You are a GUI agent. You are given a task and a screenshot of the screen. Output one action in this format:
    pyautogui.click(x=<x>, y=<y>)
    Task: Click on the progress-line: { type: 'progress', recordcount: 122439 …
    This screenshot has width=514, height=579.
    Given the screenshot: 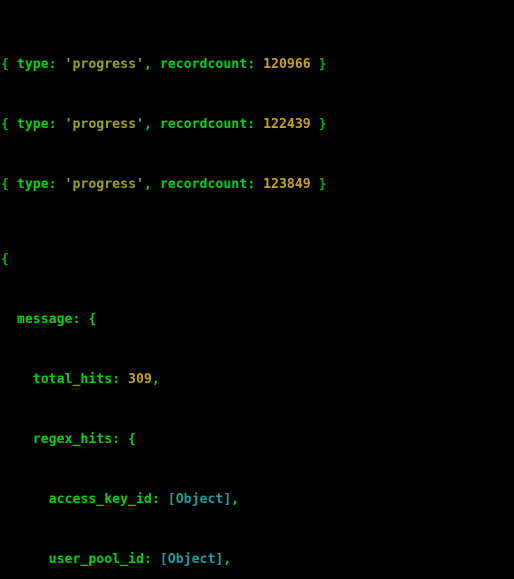 What is the action you would take?
    pyautogui.click(x=257, y=124)
    